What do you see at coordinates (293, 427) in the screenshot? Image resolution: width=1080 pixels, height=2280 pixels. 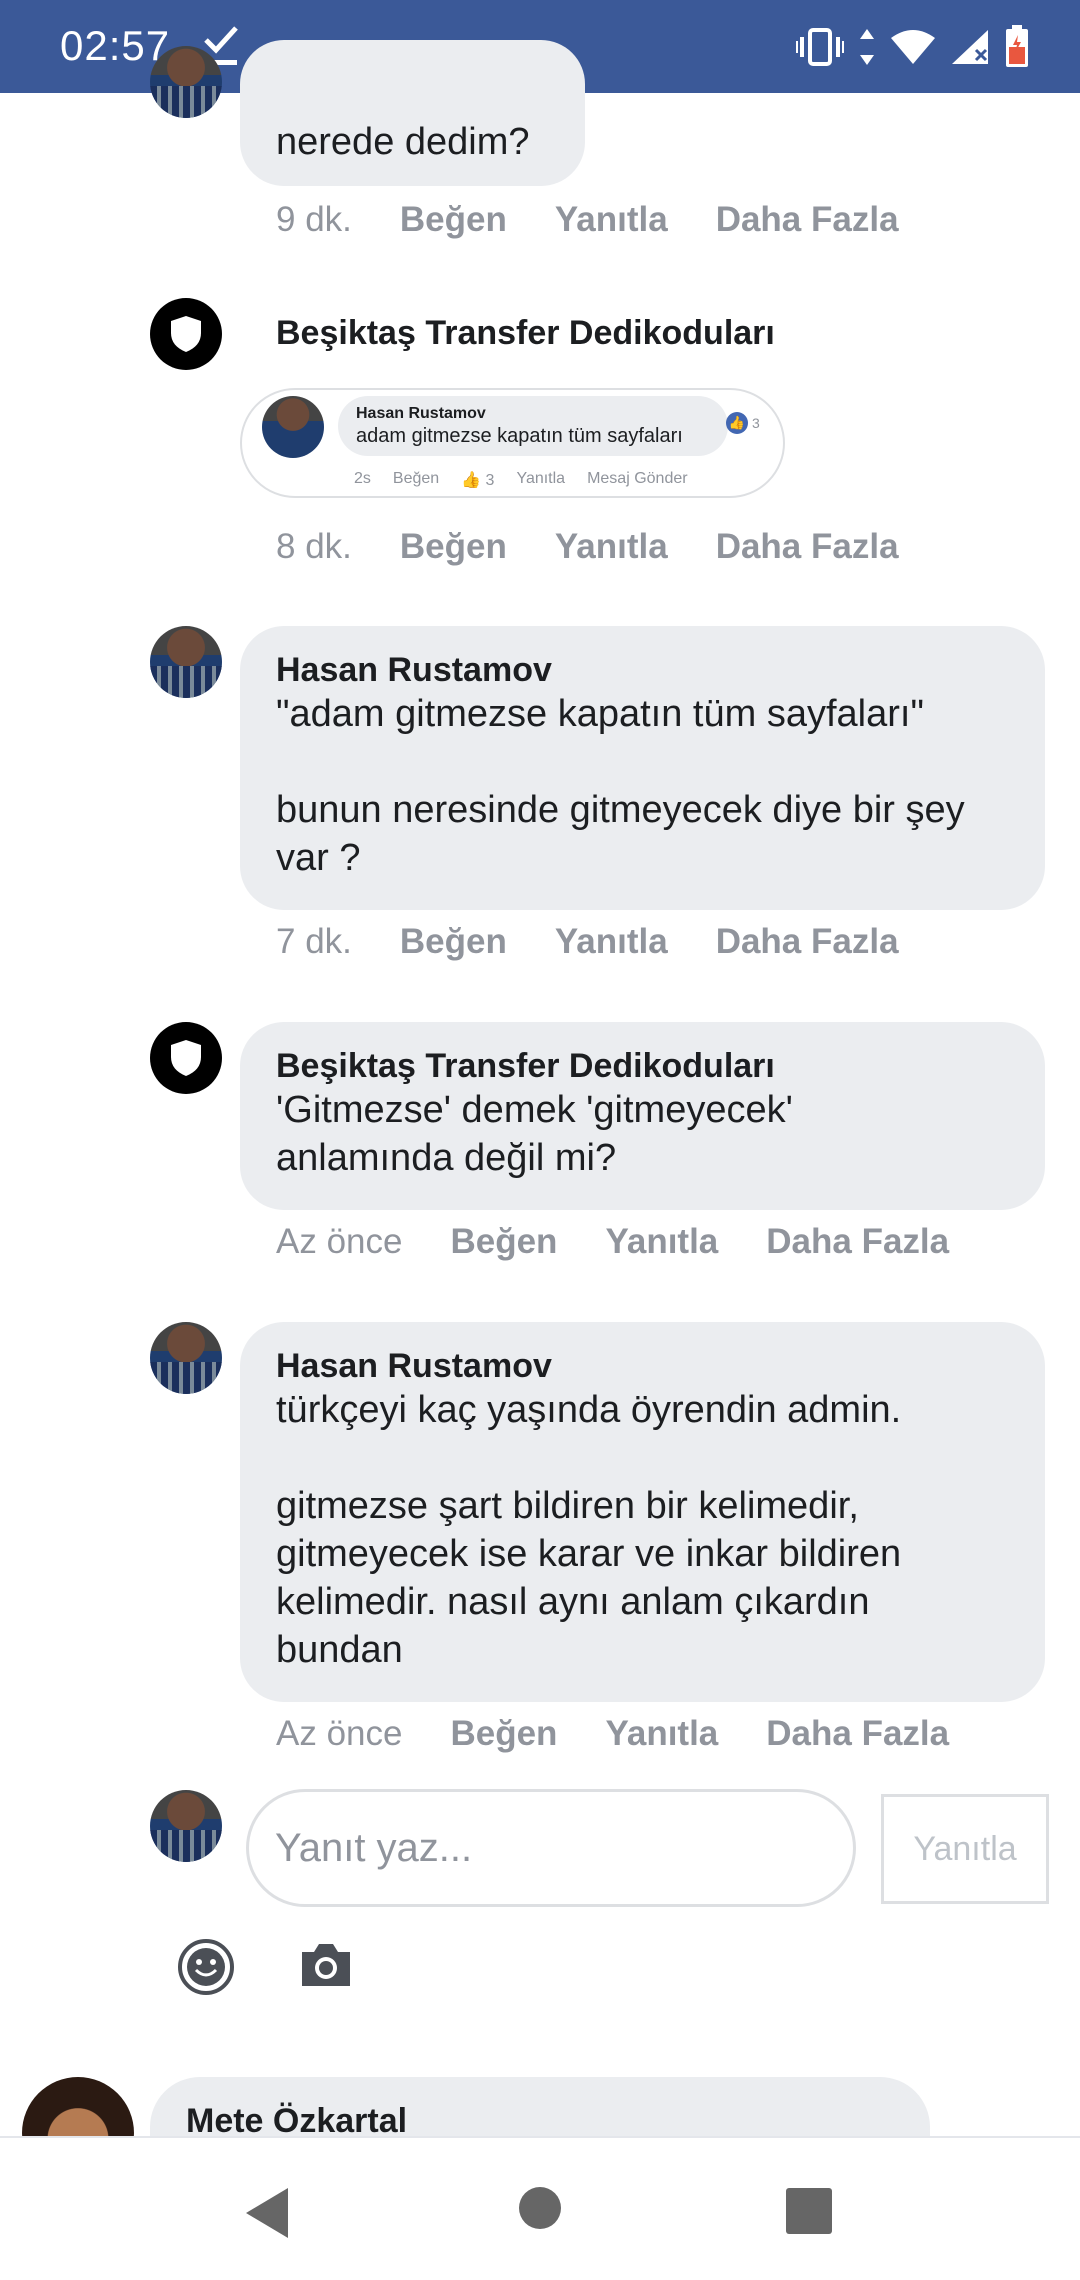 I see `embedded-avatar` at bounding box center [293, 427].